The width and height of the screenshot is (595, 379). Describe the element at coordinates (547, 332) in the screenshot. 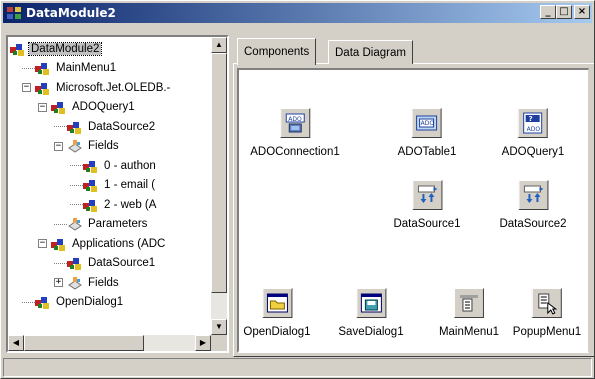

I see `component-label: PopupMenu1` at that location.